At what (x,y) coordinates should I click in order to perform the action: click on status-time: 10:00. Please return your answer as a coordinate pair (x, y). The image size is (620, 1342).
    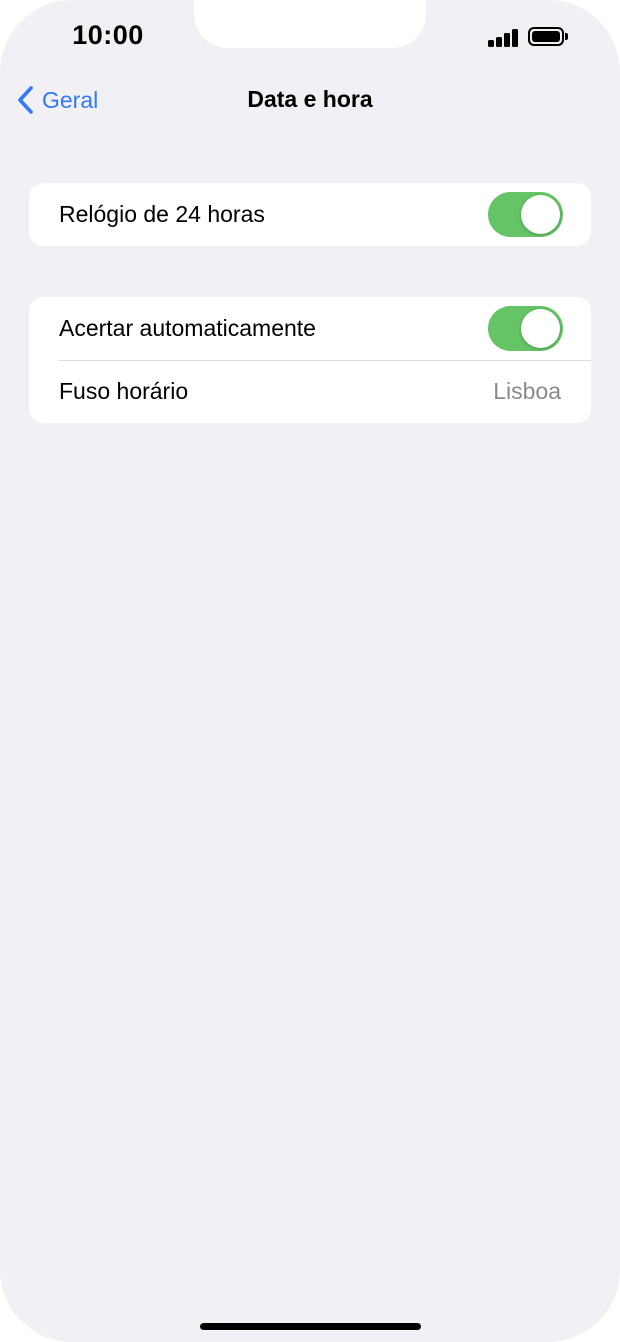
    Looking at the image, I should click on (108, 35).